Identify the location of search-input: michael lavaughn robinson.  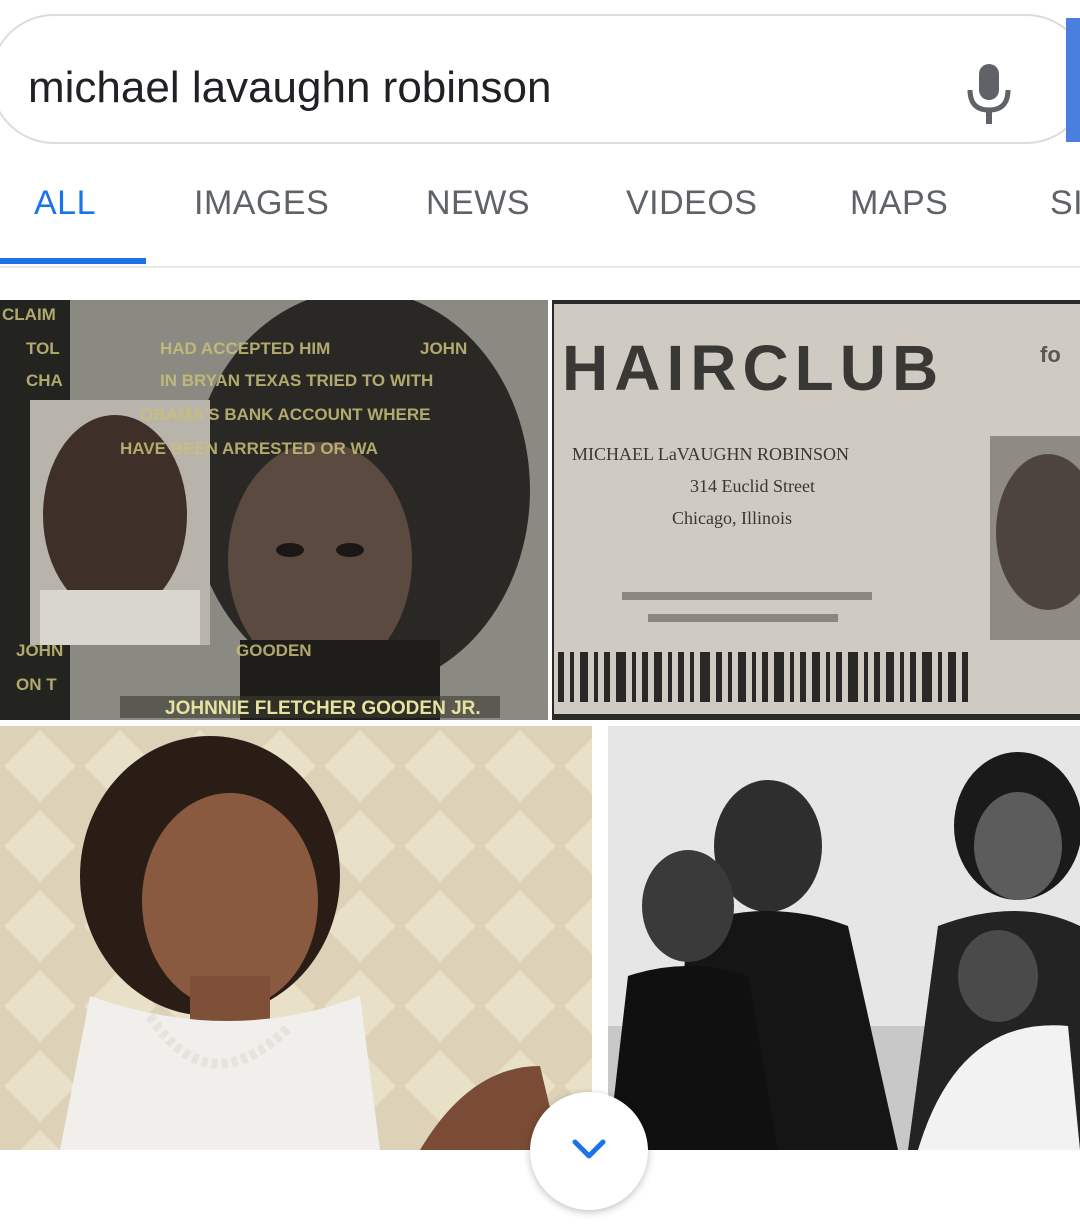
(289, 88).